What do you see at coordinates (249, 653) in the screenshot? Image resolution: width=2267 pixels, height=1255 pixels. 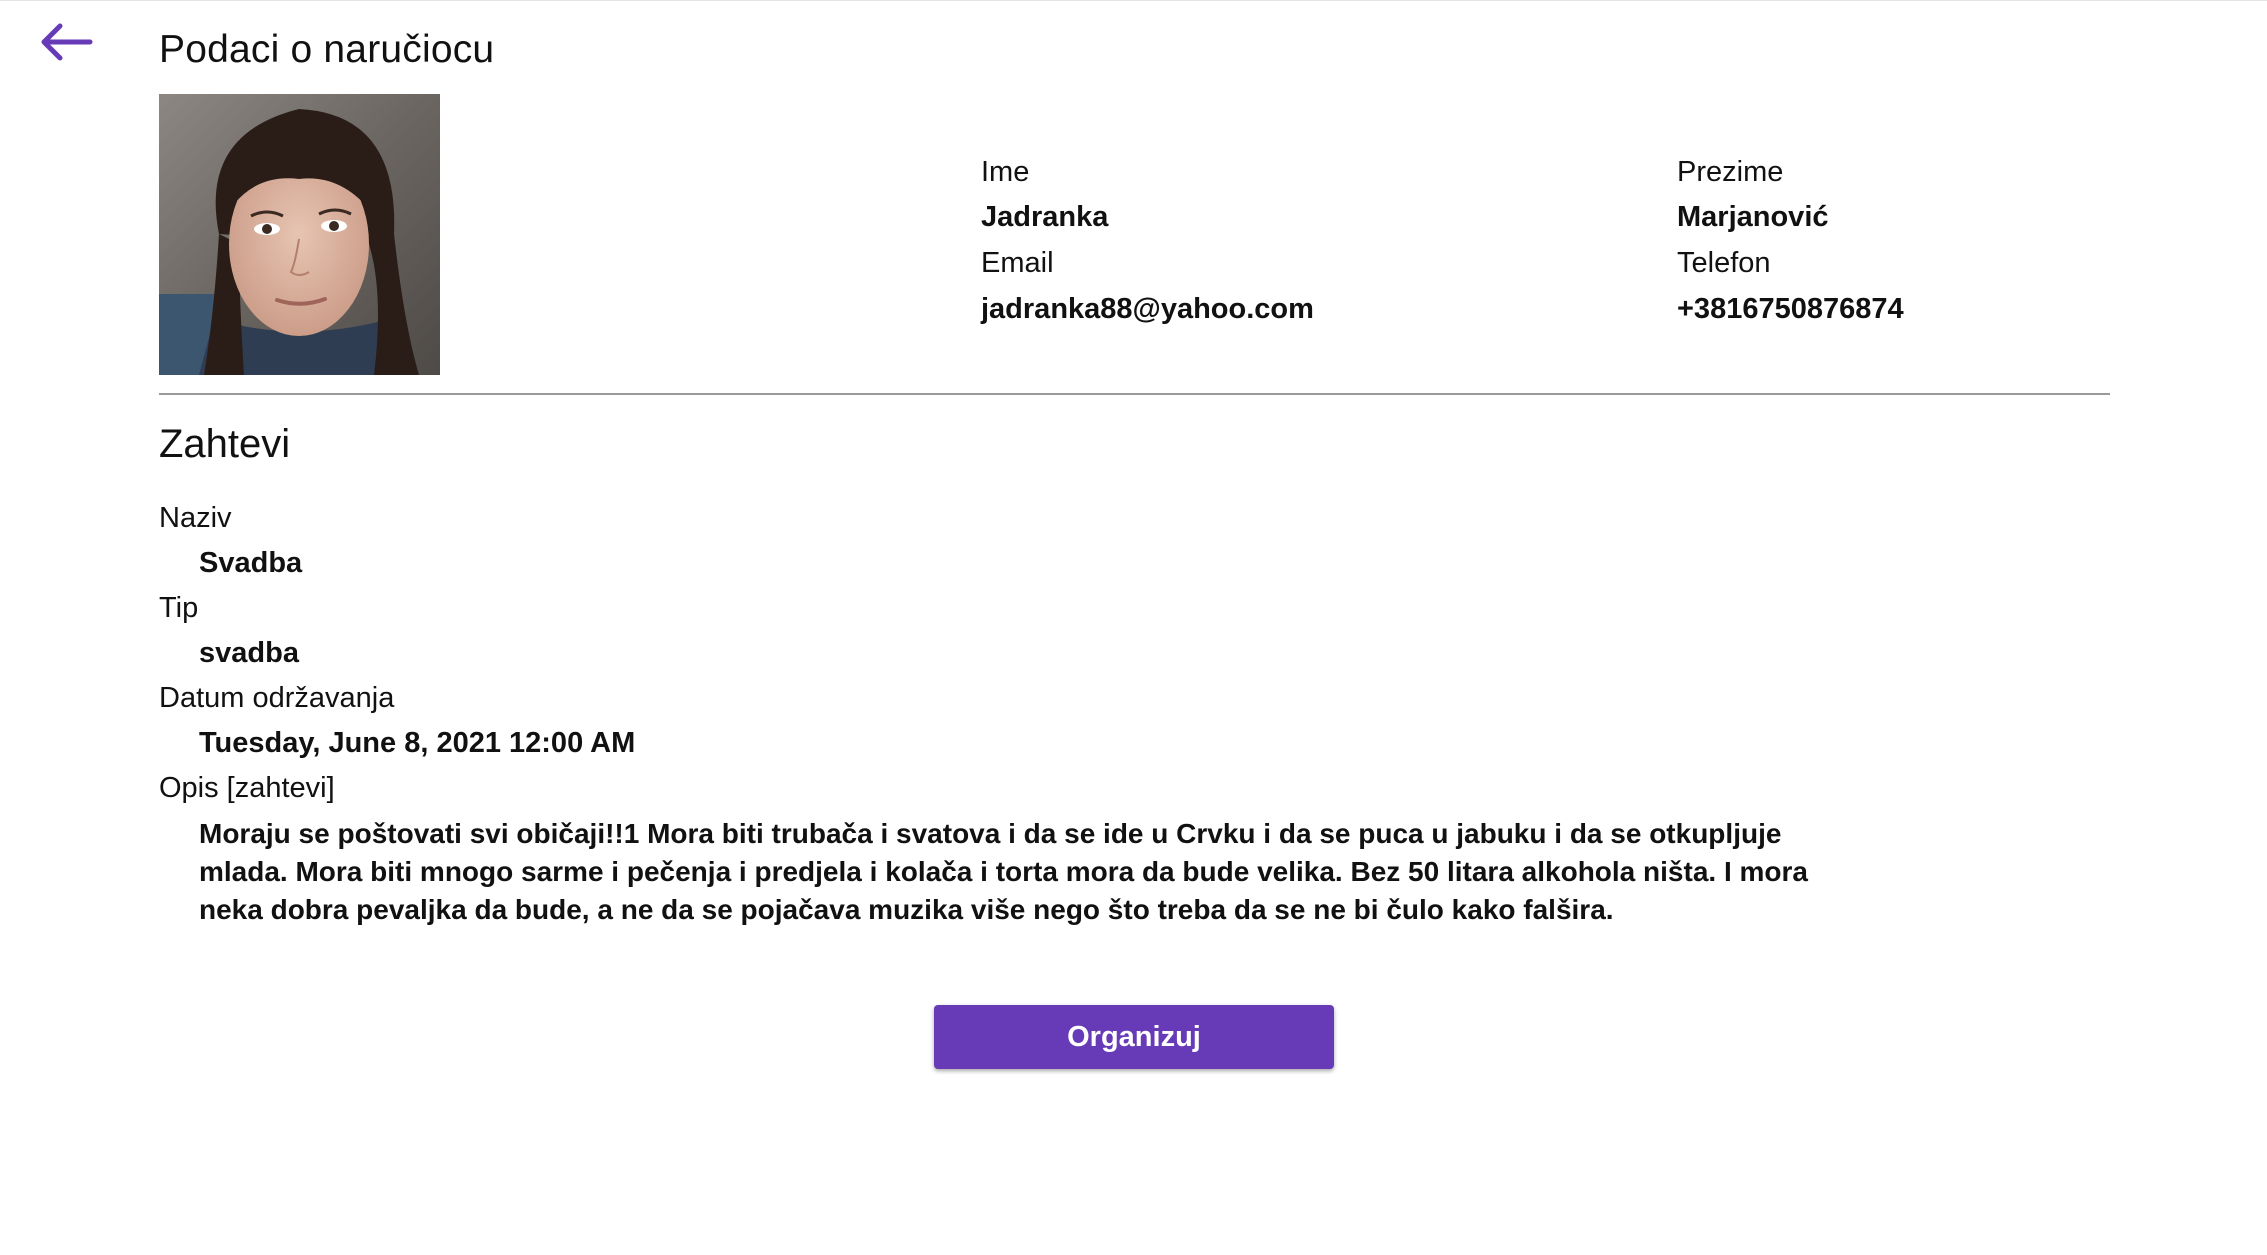 I see `request-type-value: svadba` at bounding box center [249, 653].